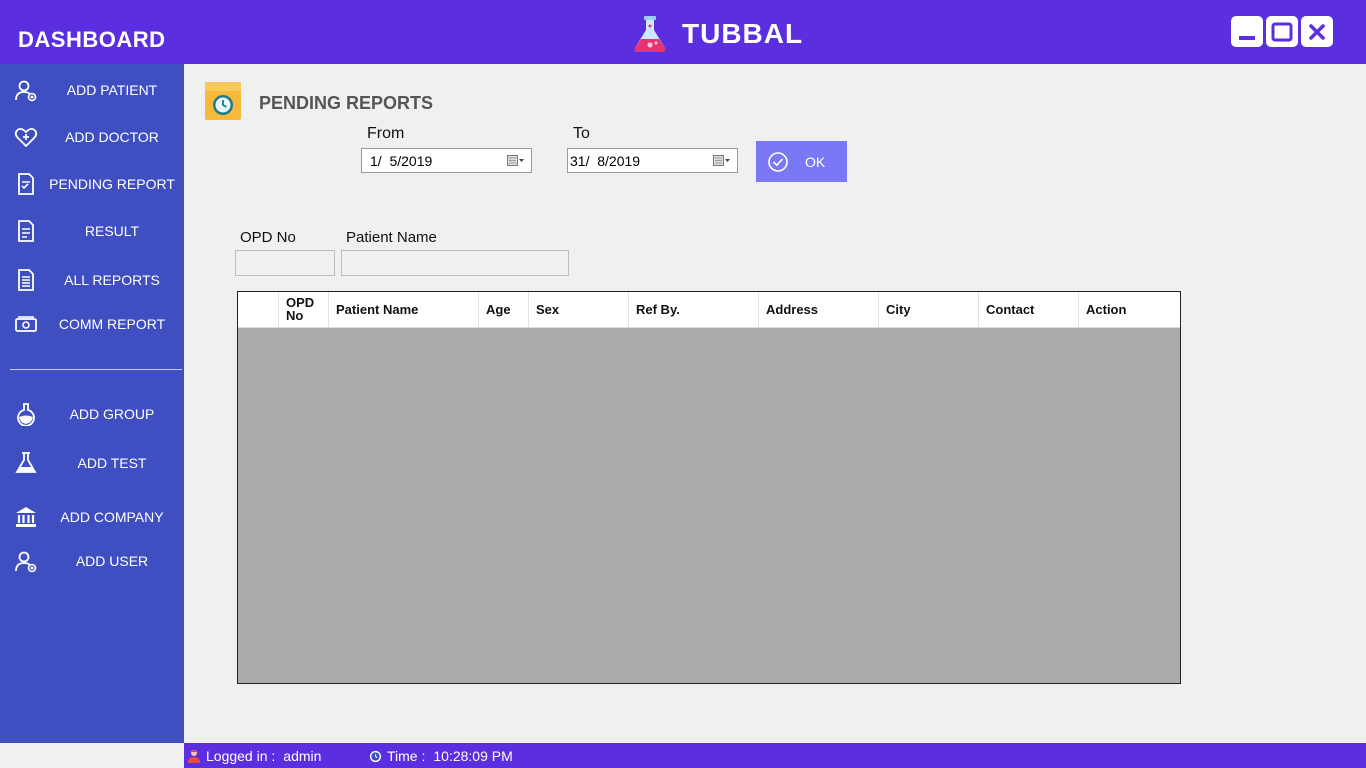 The height and width of the screenshot is (768, 1366). I want to click on heart-plus-icon, so click(26, 137).